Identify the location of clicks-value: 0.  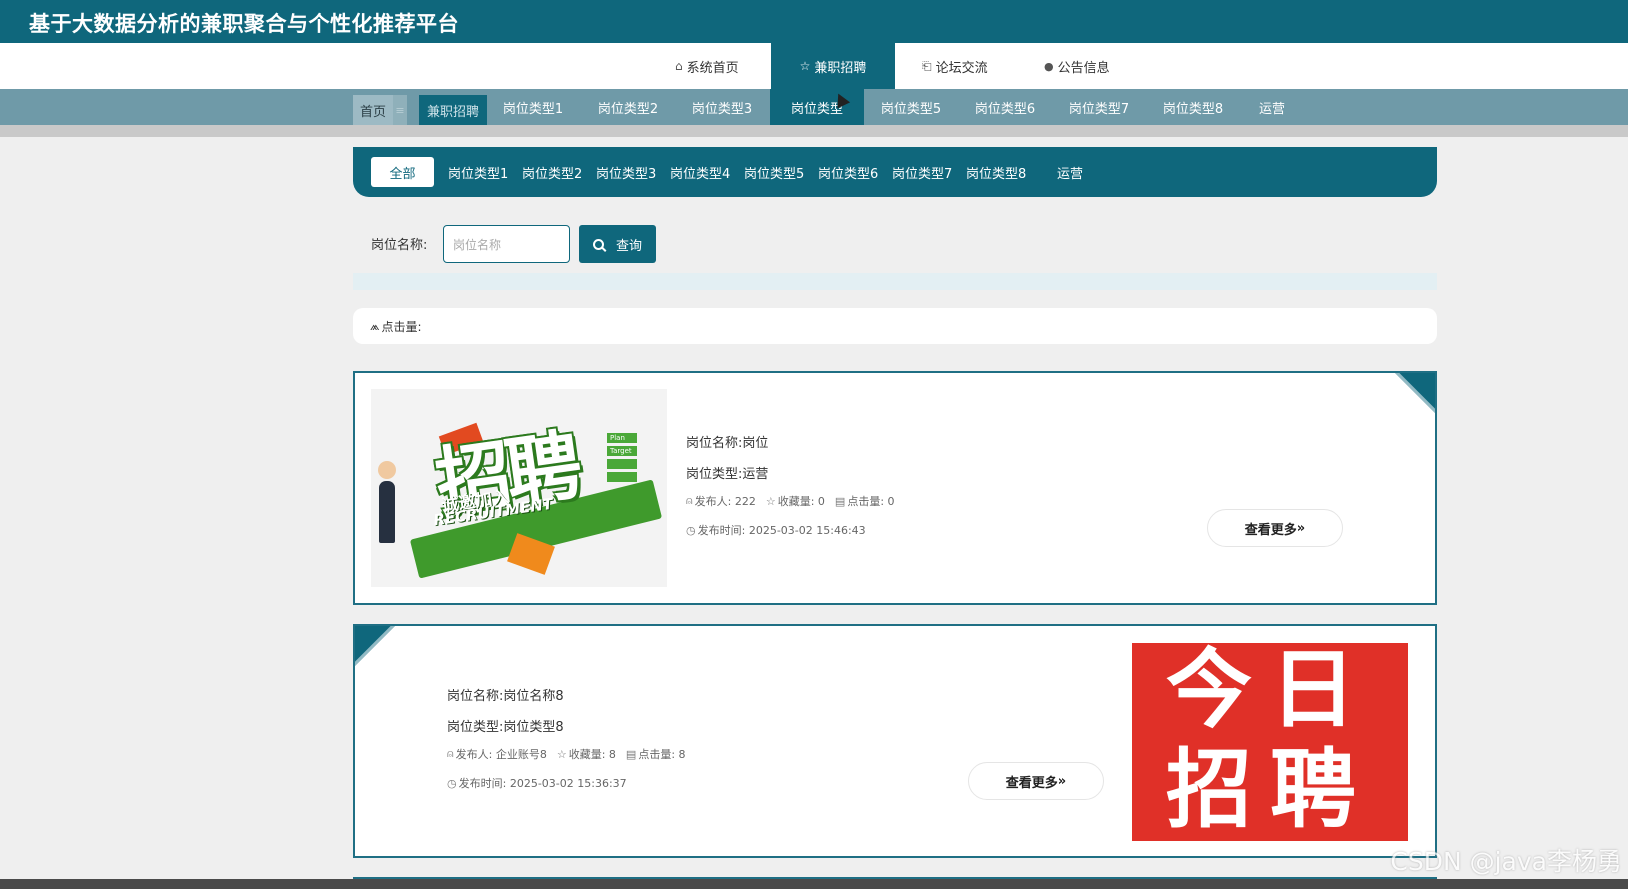
(891, 501).